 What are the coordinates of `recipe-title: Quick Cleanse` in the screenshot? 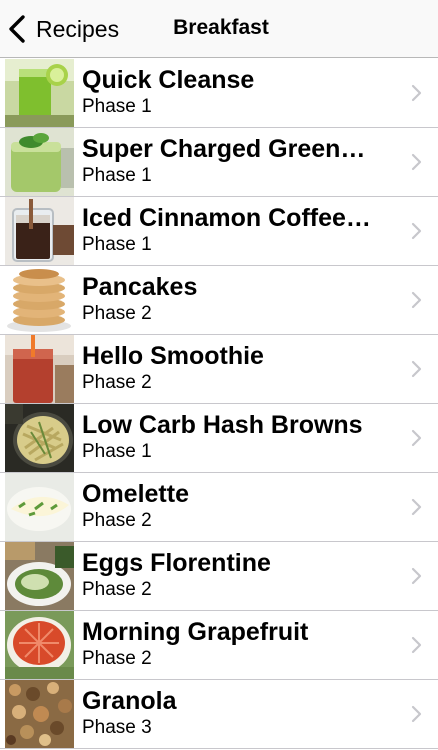 It's located at (168, 80).